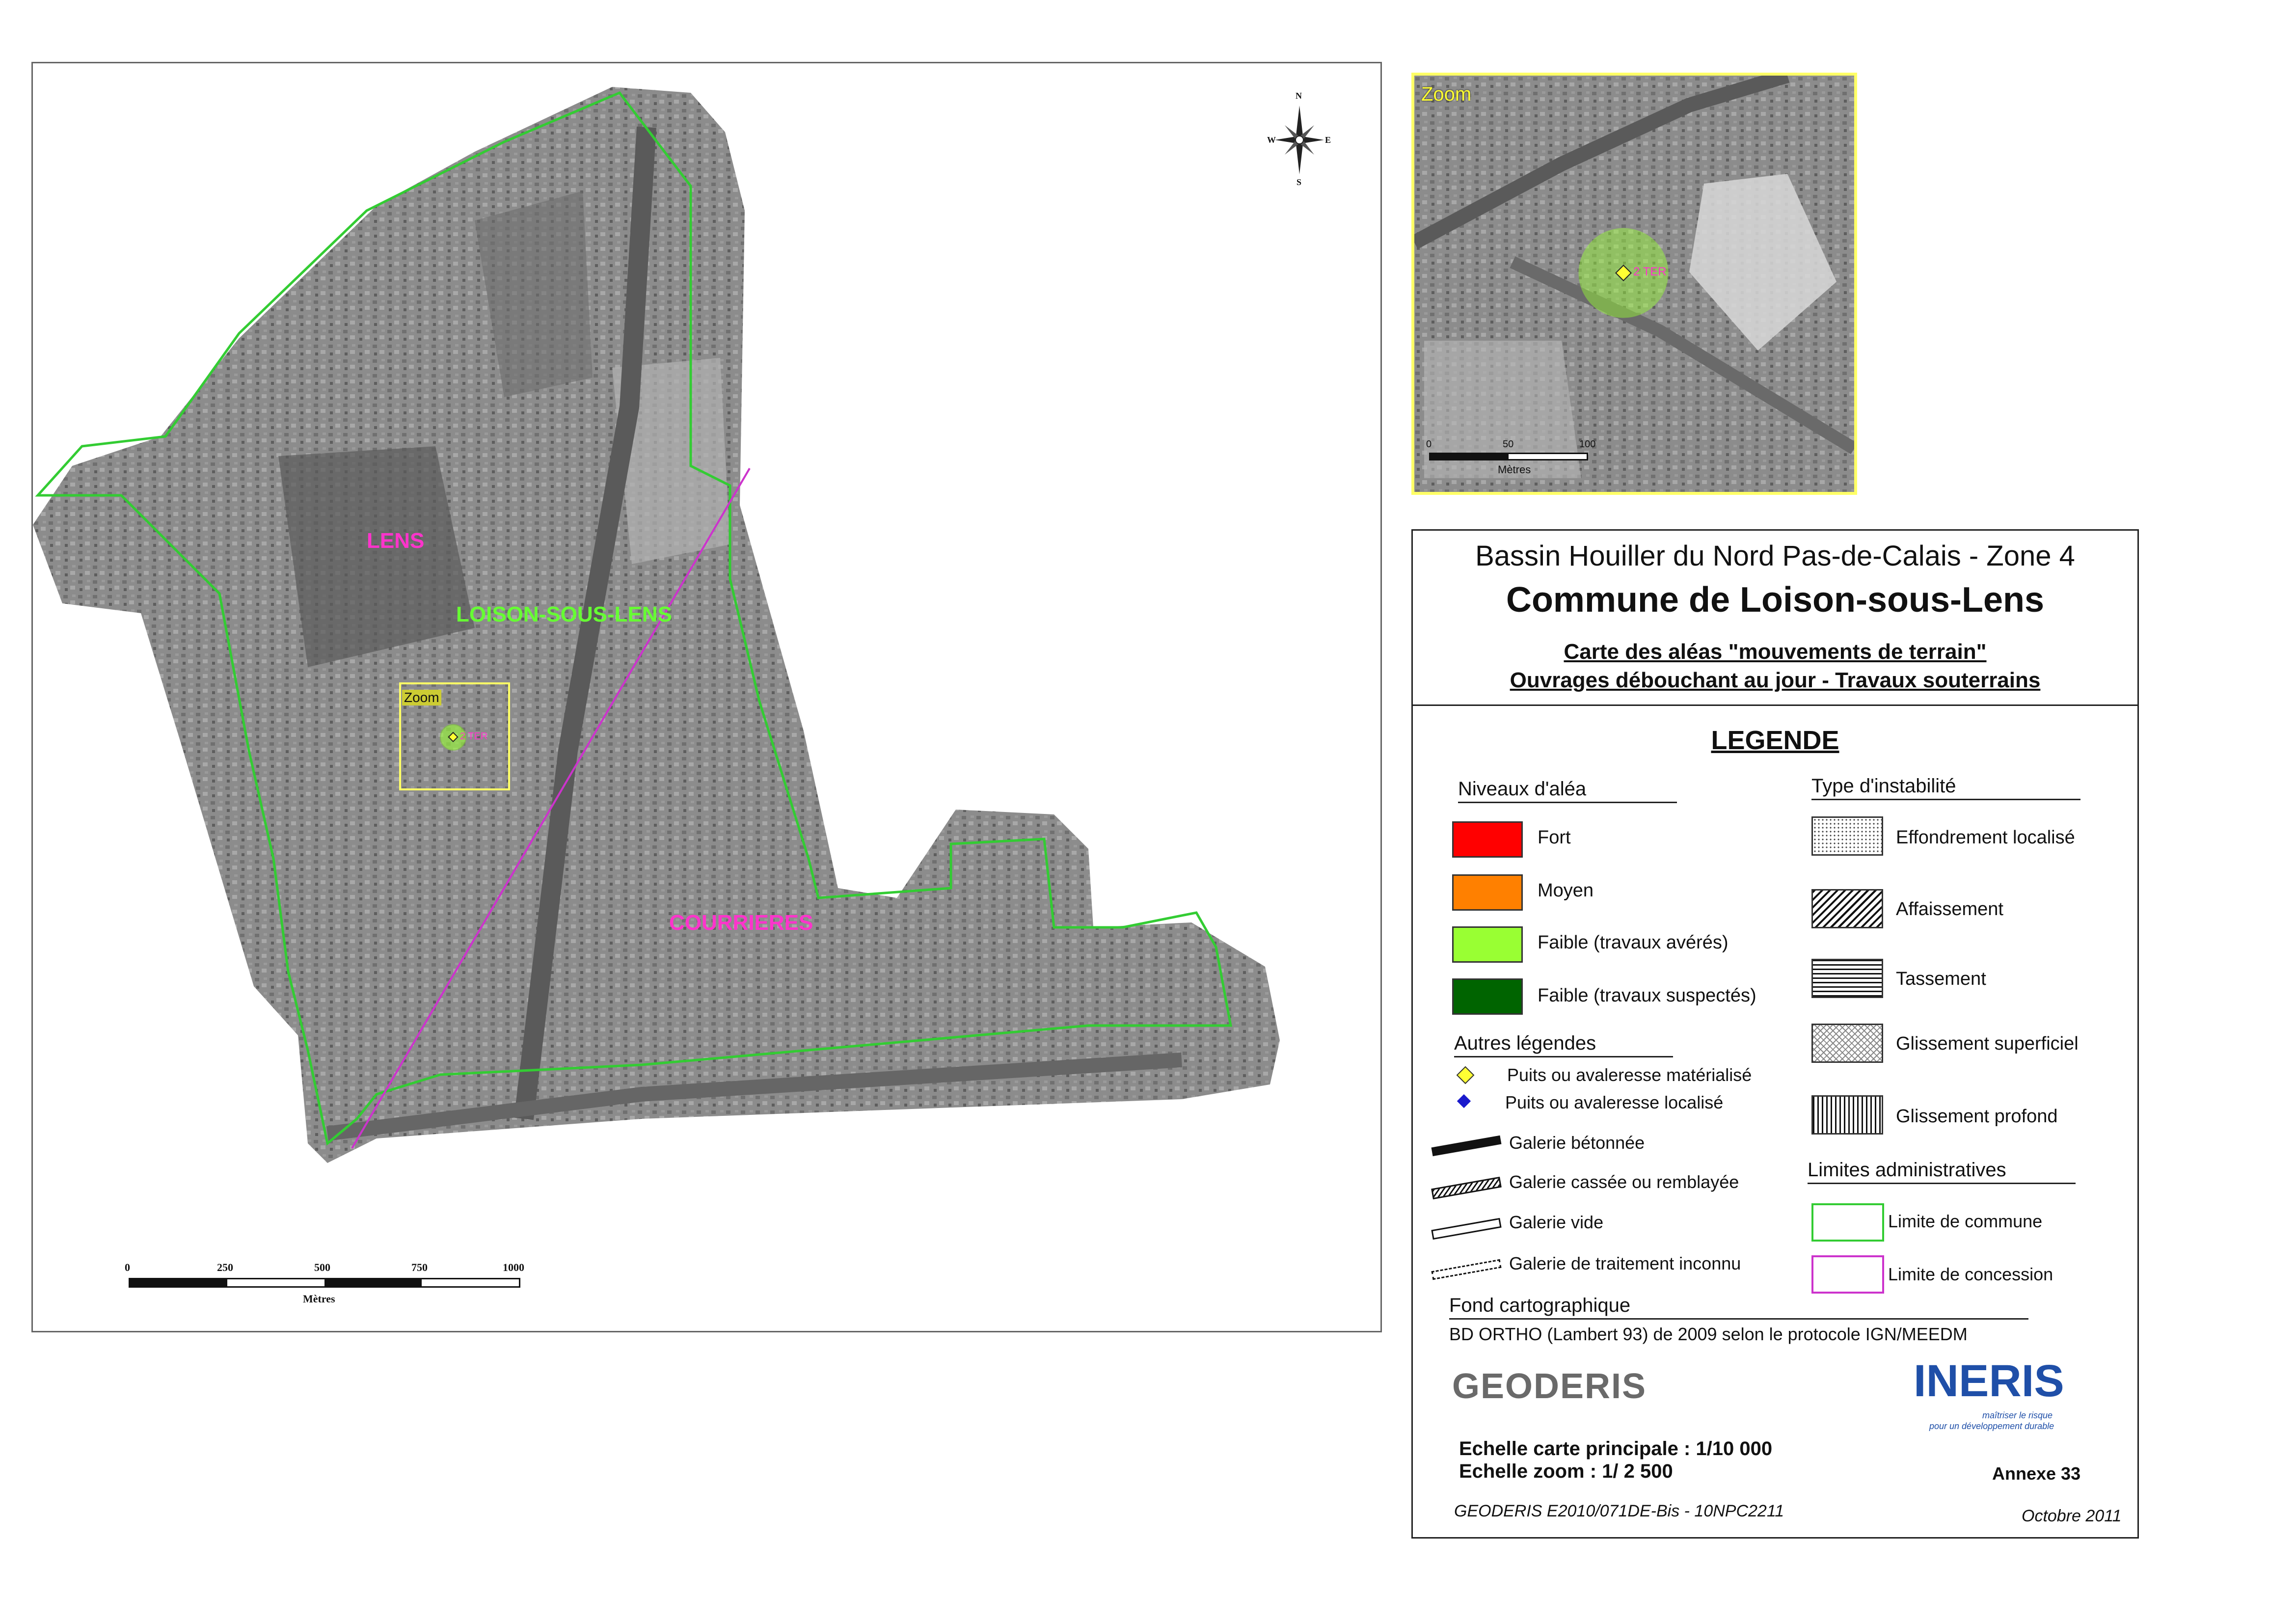  I want to click on label-puits-localise: Puits ou avaleresse localisé, so click(1614, 1102).